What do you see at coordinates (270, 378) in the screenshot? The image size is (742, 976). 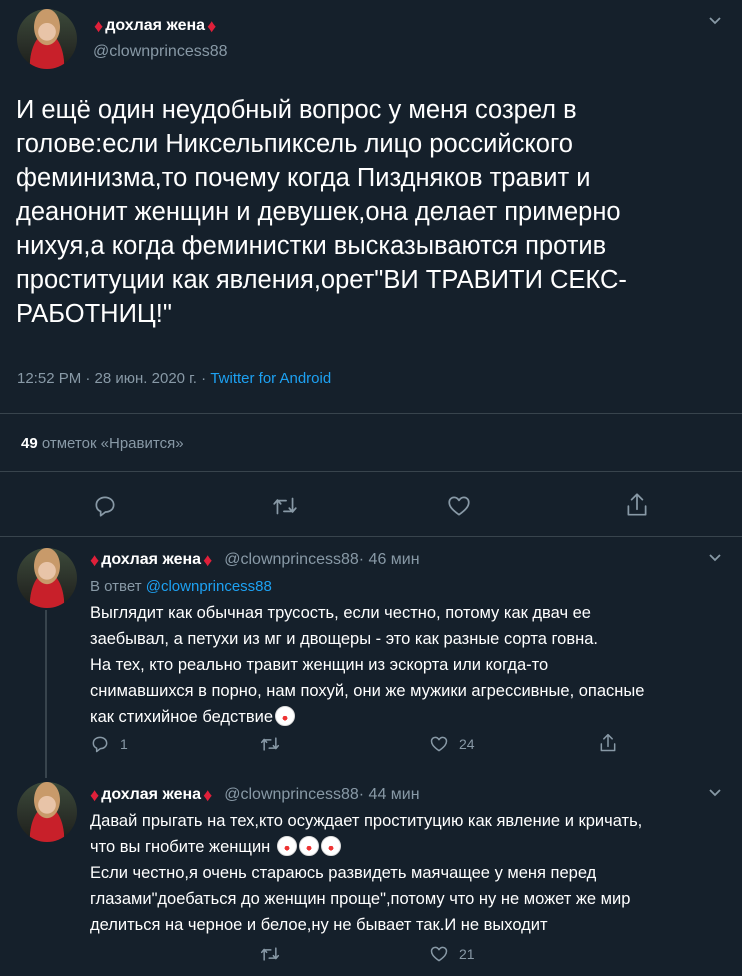 I see `tweet-source-link: Twitter for Android` at bounding box center [270, 378].